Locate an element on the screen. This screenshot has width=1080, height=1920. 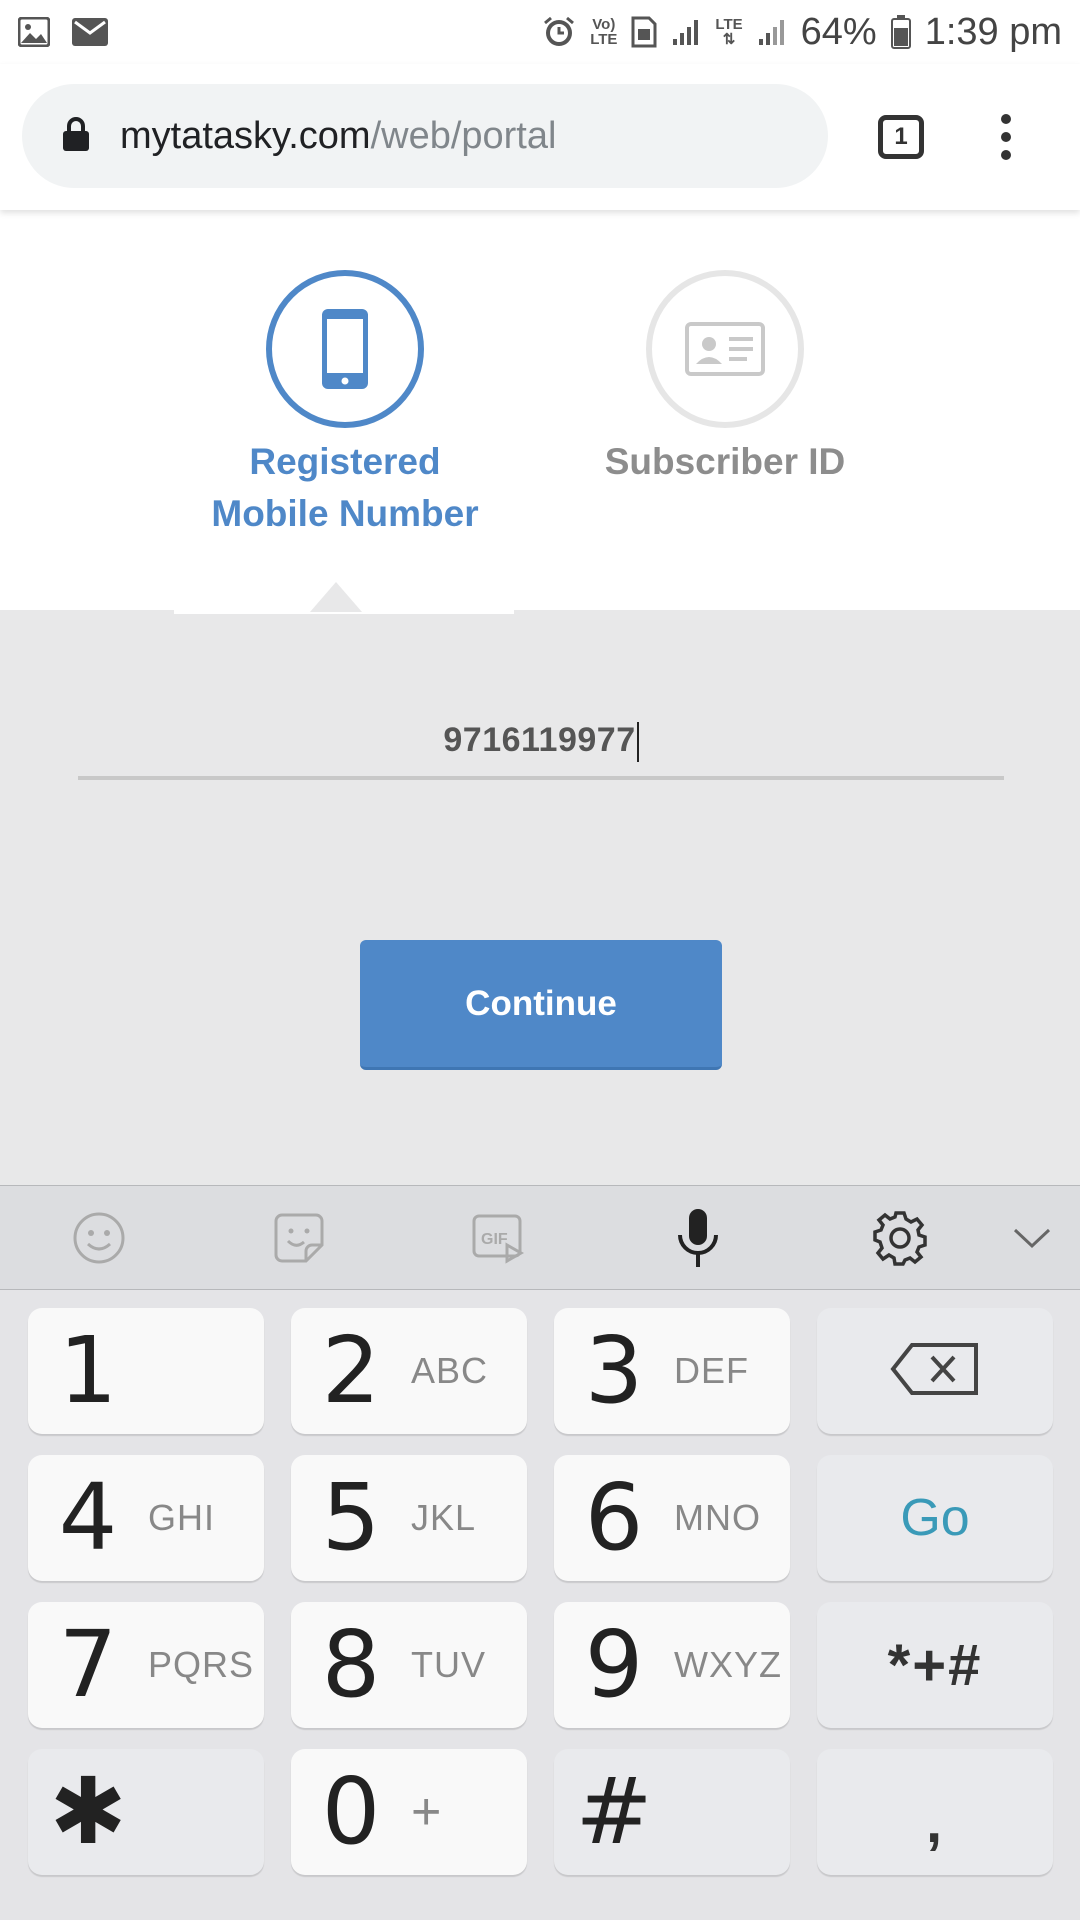
text-cursor is located at coordinates (637, 742).